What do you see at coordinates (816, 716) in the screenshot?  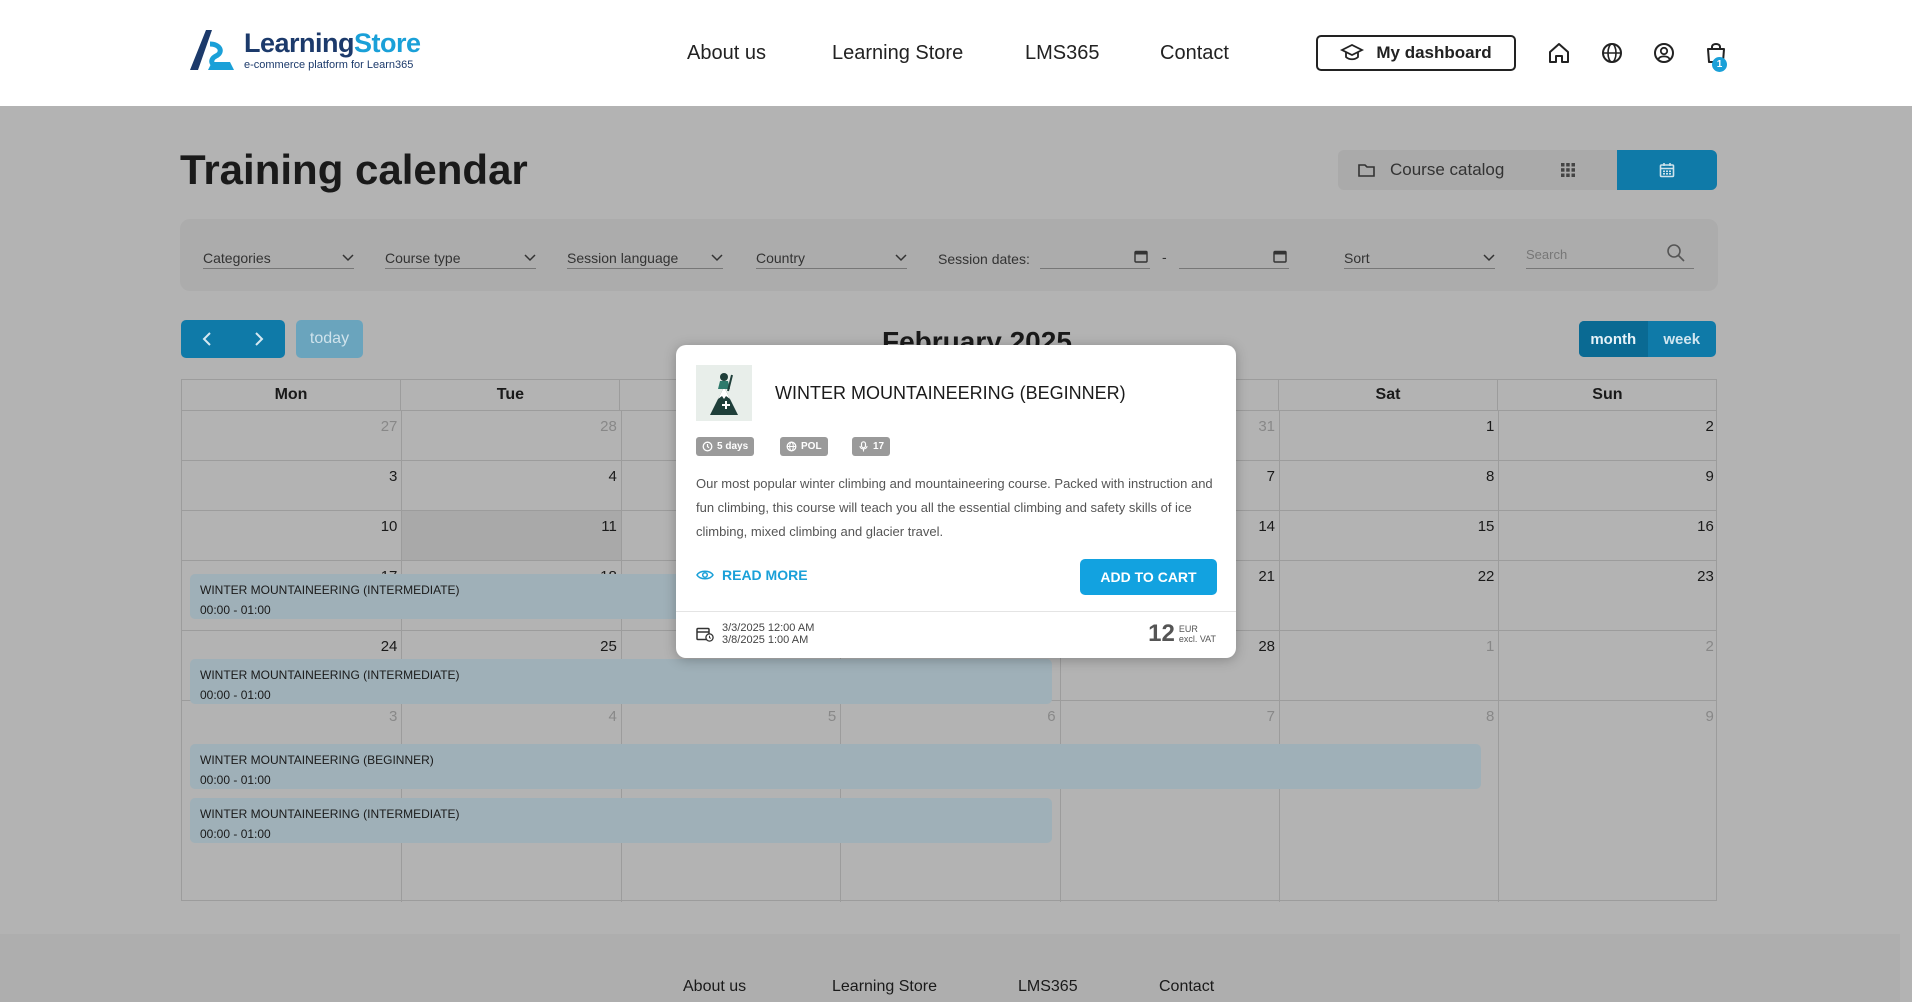 I see `day-number: 5` at bounding box center [816, 716].